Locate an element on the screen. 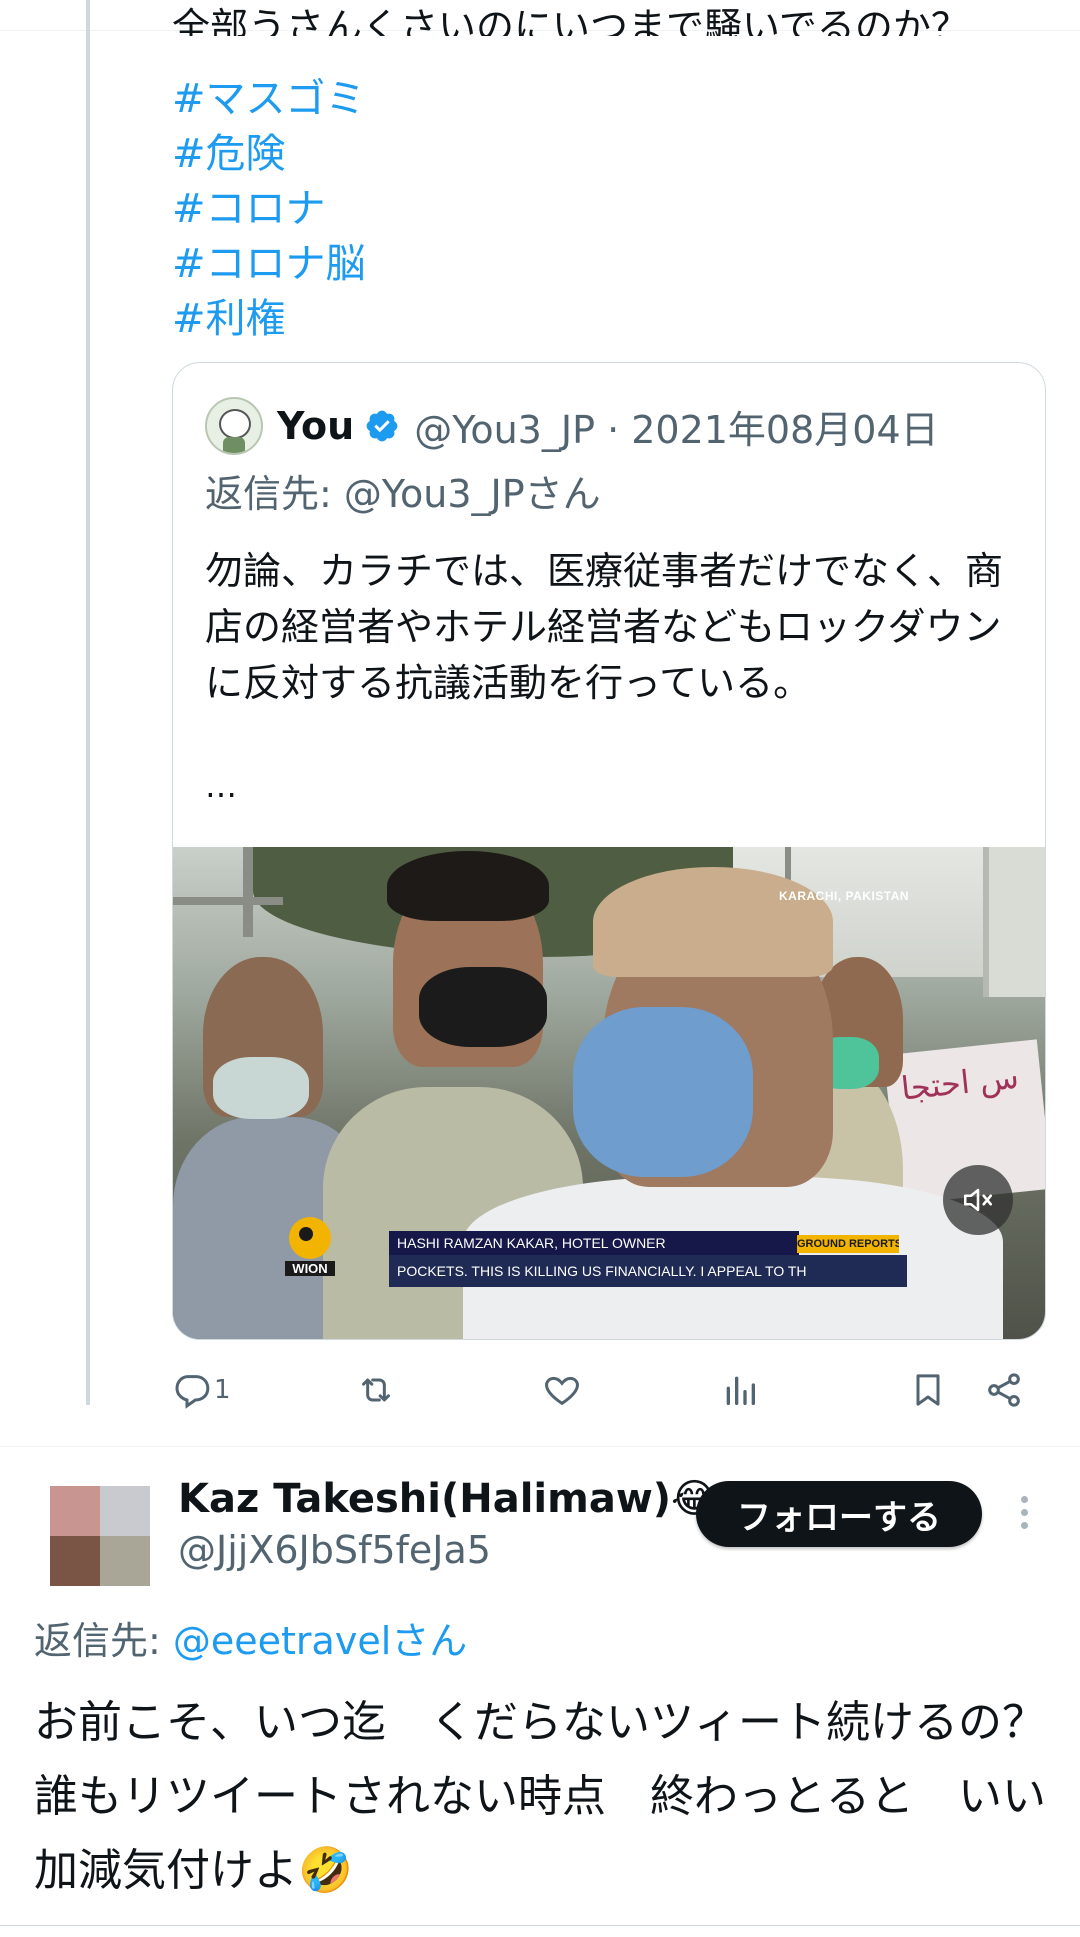 This screenshot has width=1080, height=1937. channel-logo: WION is located at coordinates (310, 1248).